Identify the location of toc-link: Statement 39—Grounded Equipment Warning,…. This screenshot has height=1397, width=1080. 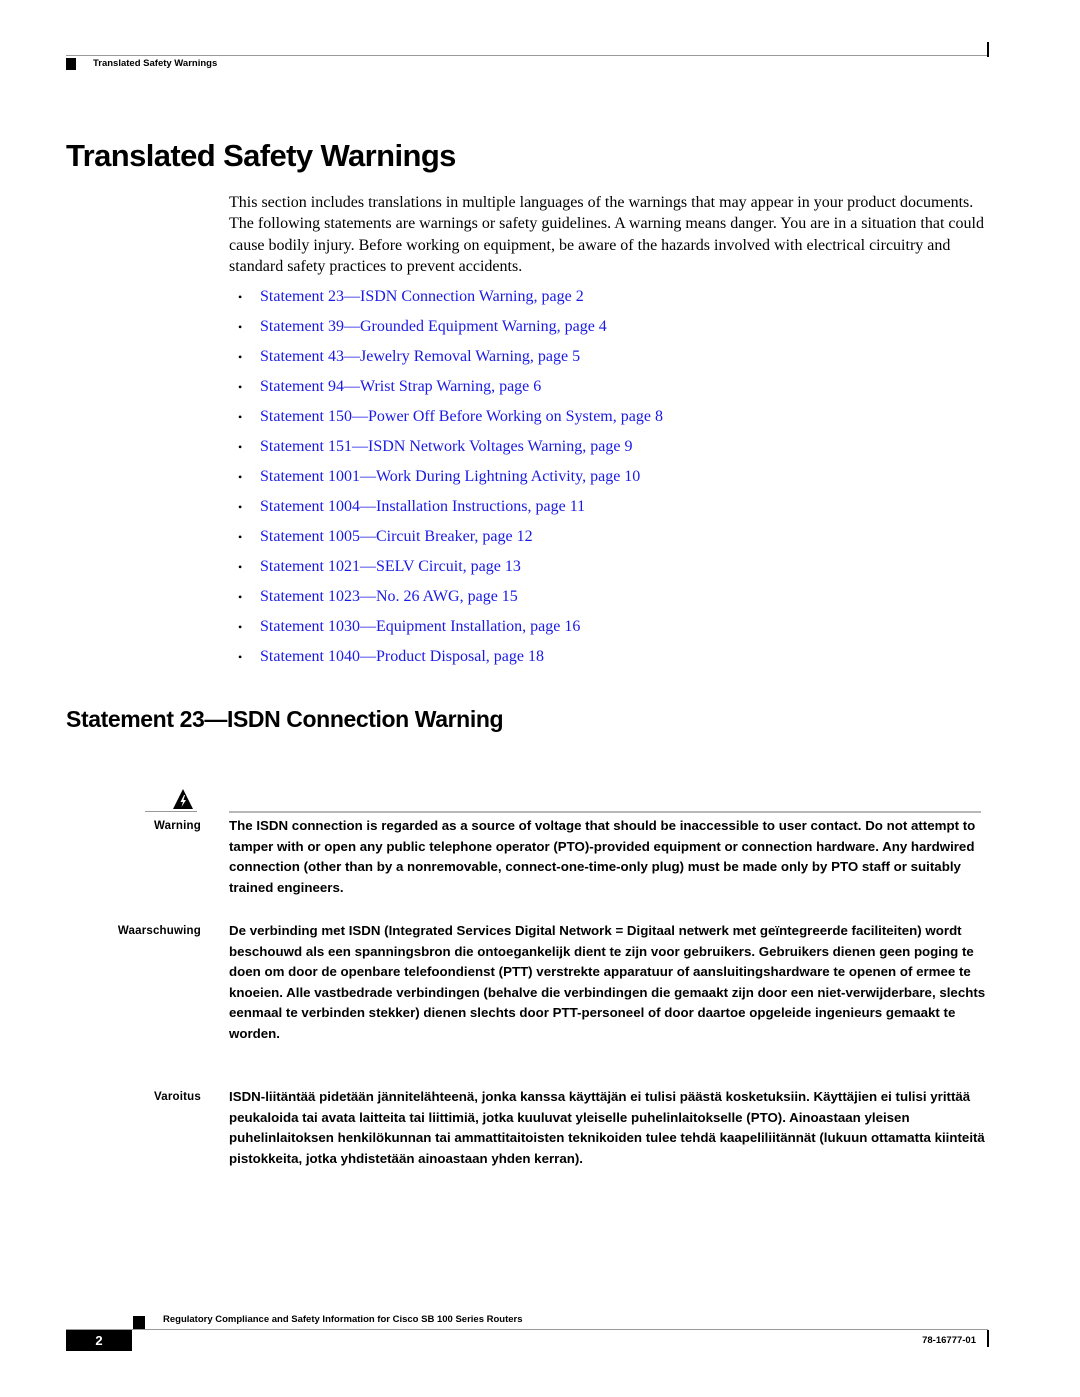
(433, 326).